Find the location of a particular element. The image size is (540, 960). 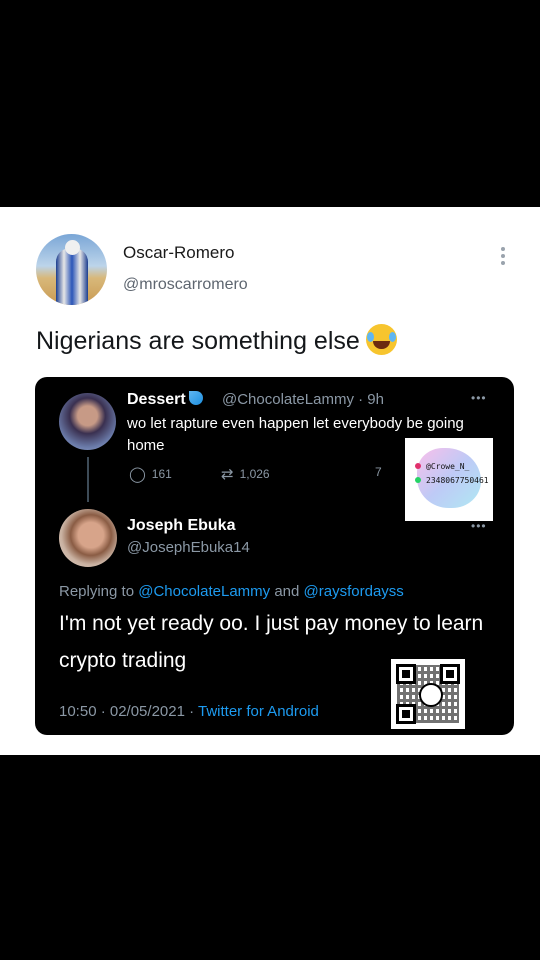

face-with-tears-of-joy-icon is located at coordinates (381, 339).